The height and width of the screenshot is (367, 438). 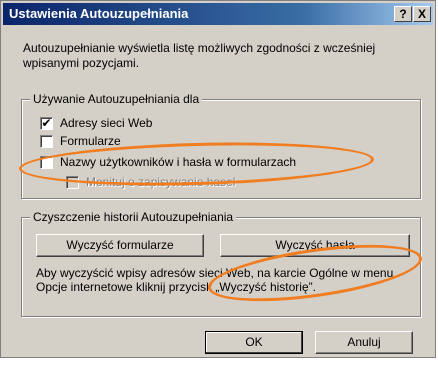 I want to click on checkbox-label: Monituj o zapisywanie haseł, so click(x=161, y=182).